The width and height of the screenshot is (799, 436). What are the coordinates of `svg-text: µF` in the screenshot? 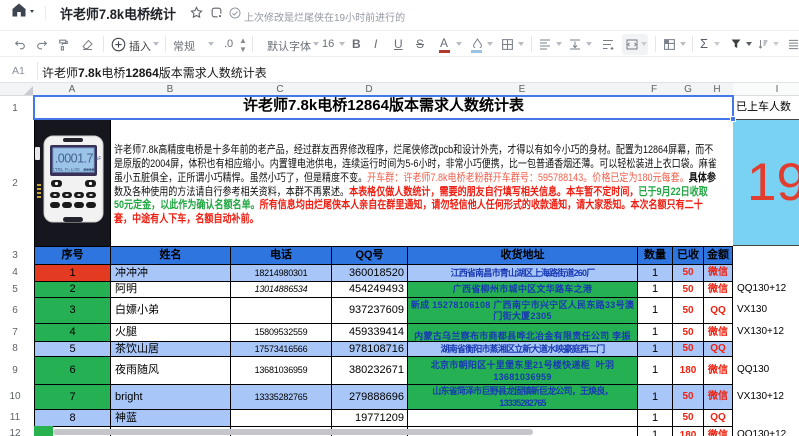 It's located at (99, 159).